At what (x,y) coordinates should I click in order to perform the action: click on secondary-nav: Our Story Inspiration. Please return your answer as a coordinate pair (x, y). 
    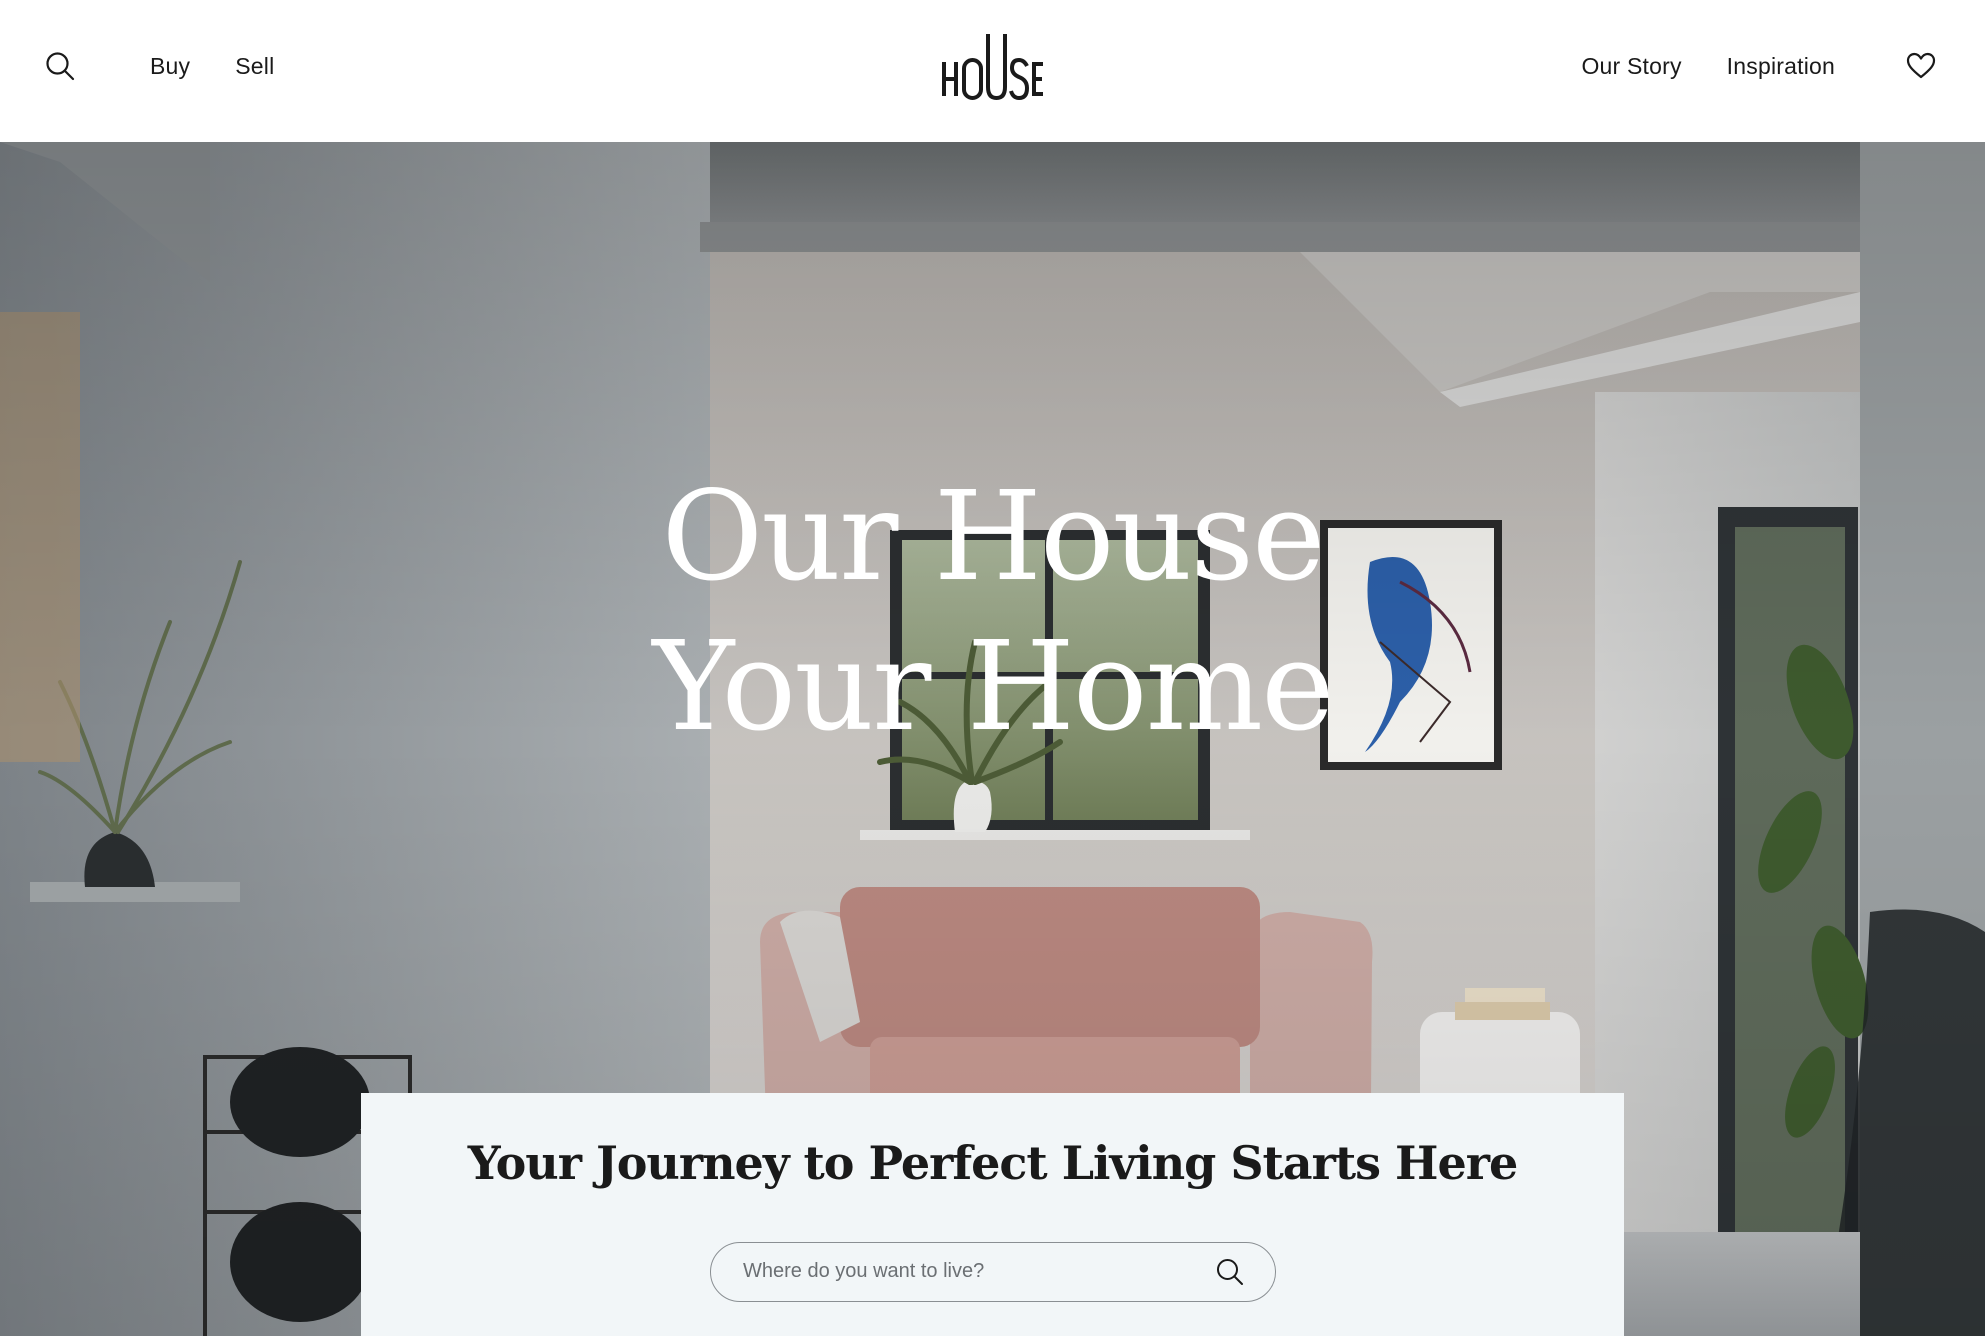
    Looking at the image, I should click on (1708, 66).